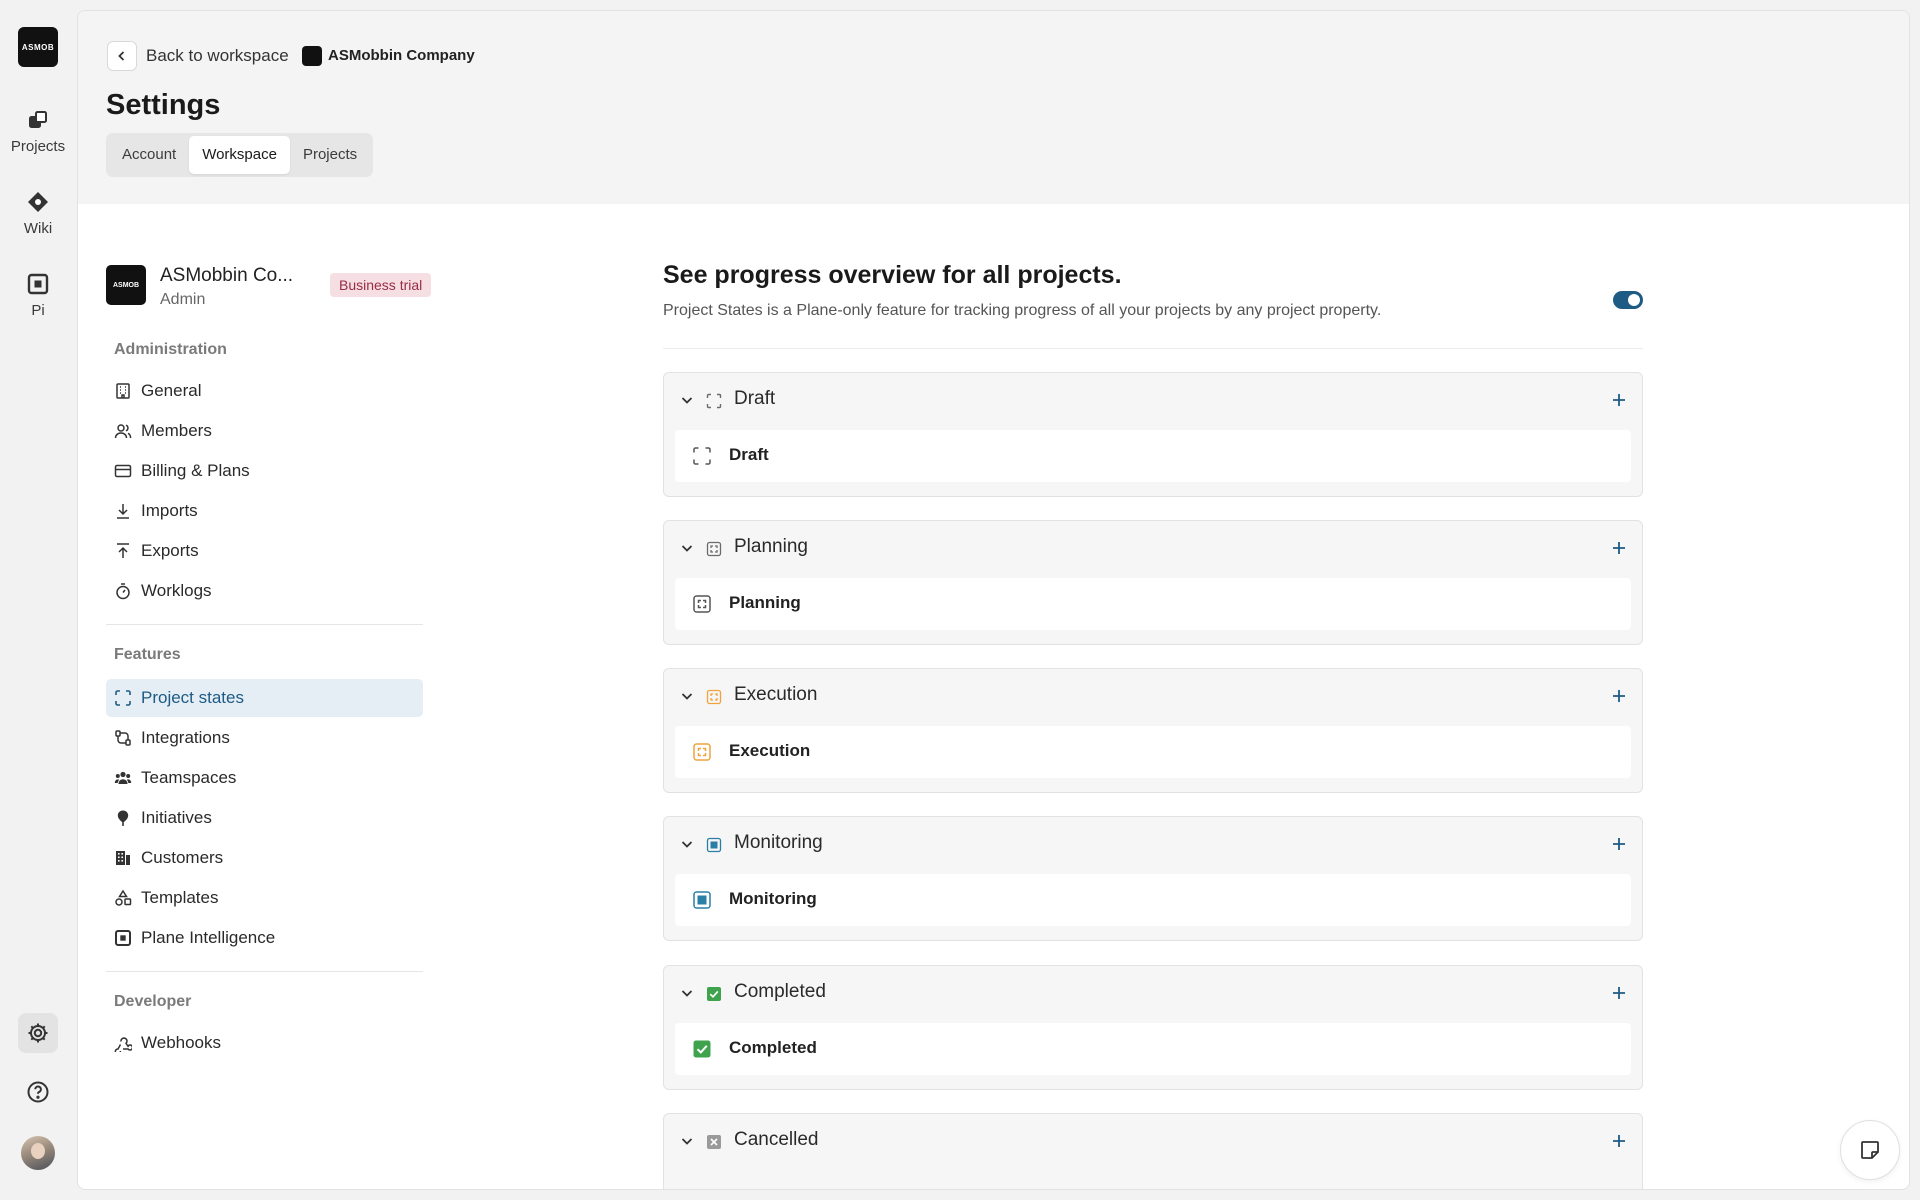 The height and width of the screenshot is (1200, 1920). I want to click on sidebar-item-label: Templates, so click(180, 897).